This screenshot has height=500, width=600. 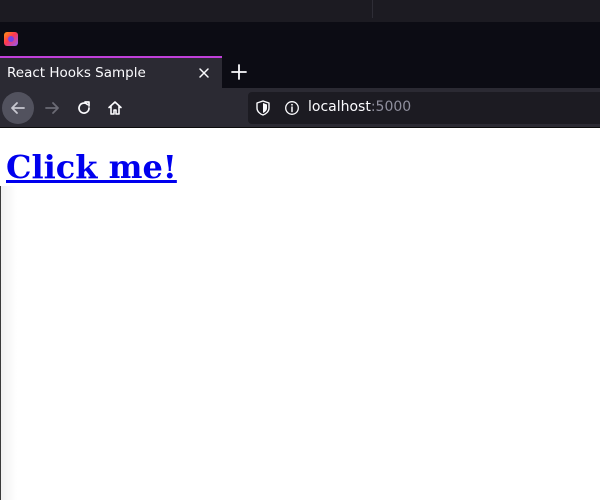 I want to click on forward-button, so click(x=52, y=108).